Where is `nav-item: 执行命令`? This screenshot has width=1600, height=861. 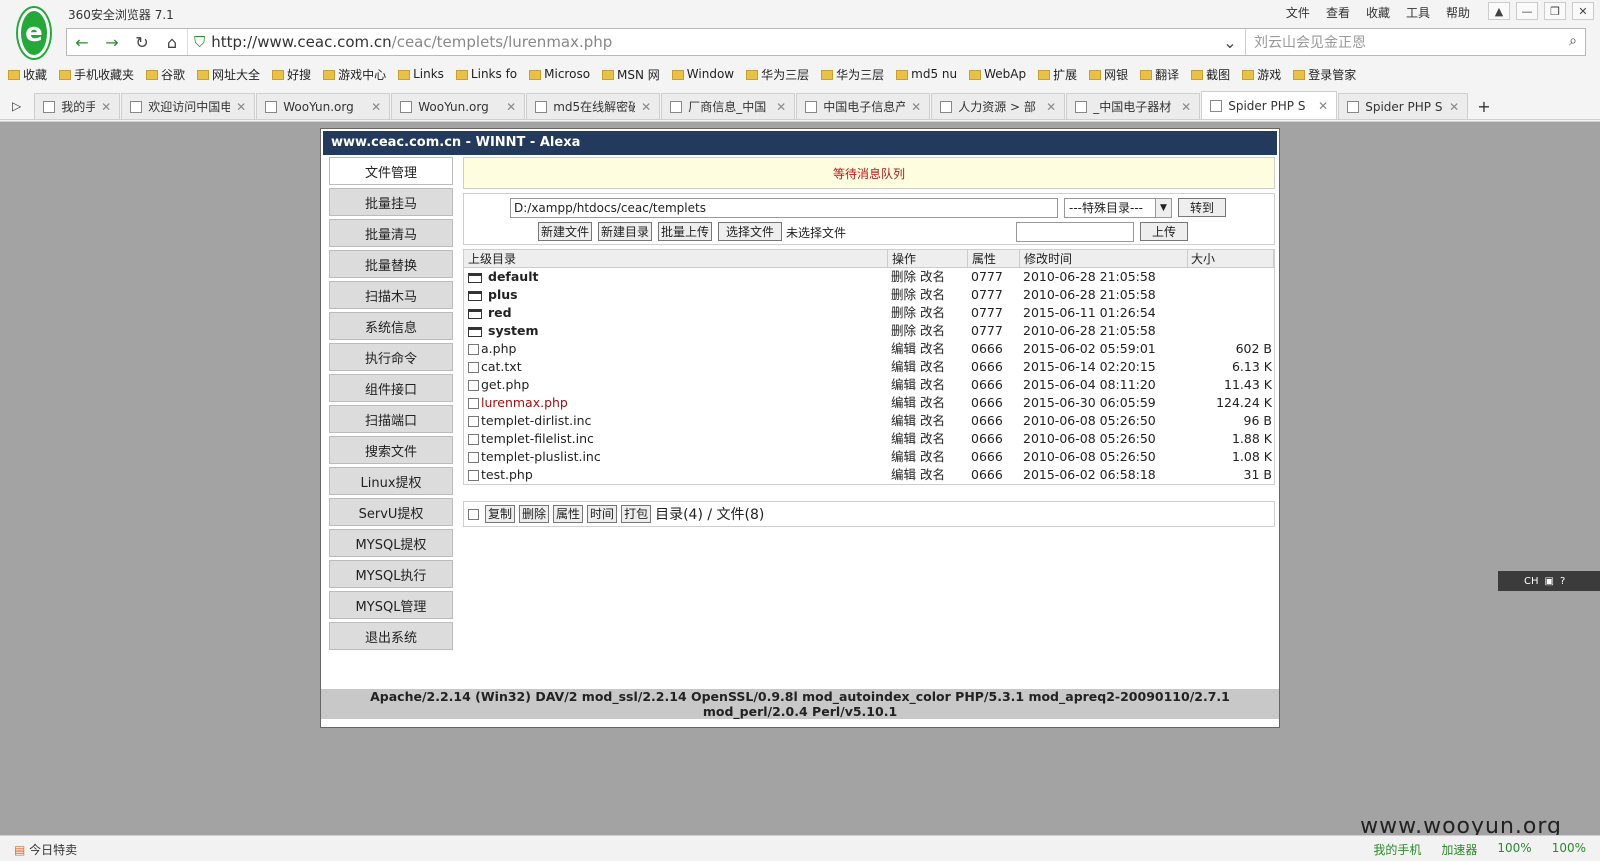
nav-item: 执行命令 is located at coordinates (391, 357).